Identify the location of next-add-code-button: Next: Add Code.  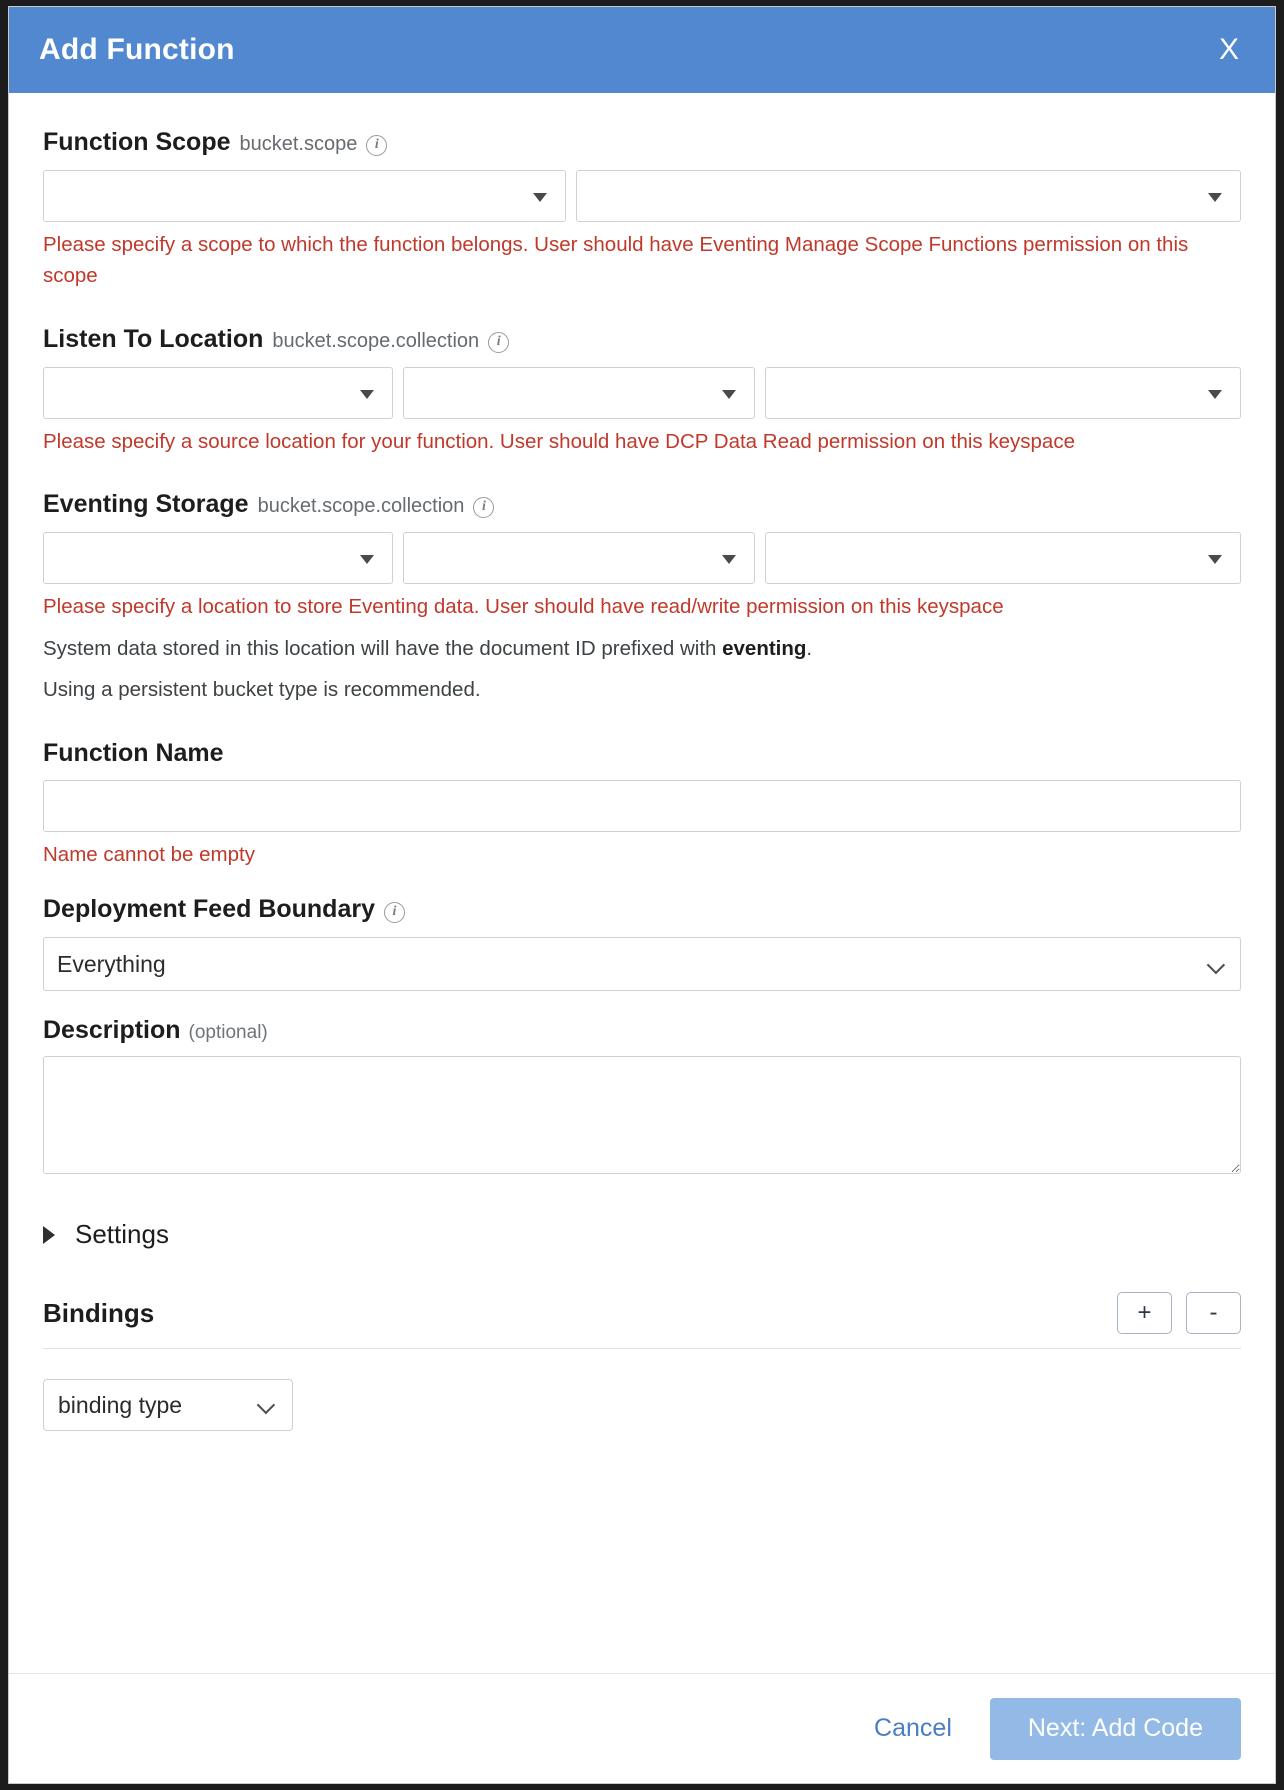
(1115, 1728).